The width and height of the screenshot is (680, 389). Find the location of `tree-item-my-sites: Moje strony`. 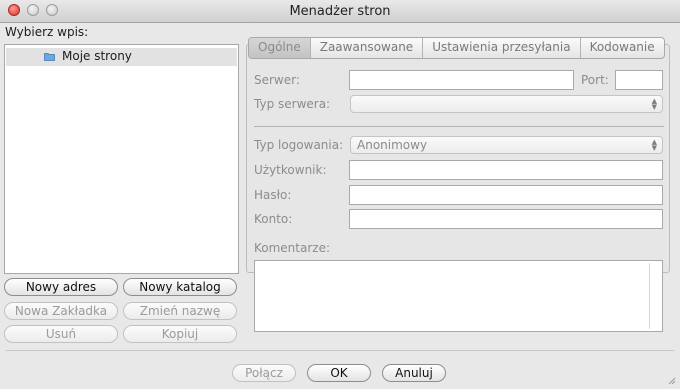

tree-item-my-sites: Moje strony is located at coordinates (121, 57).